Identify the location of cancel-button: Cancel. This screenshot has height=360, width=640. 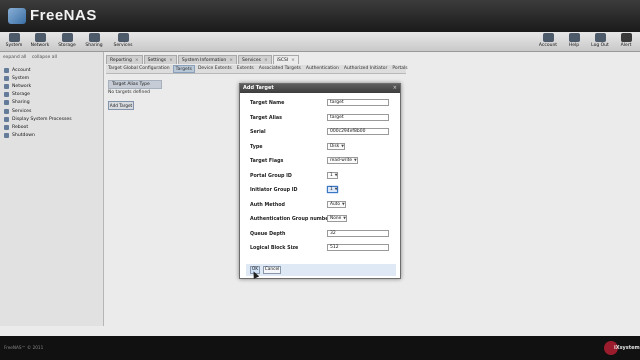
(272, 270).